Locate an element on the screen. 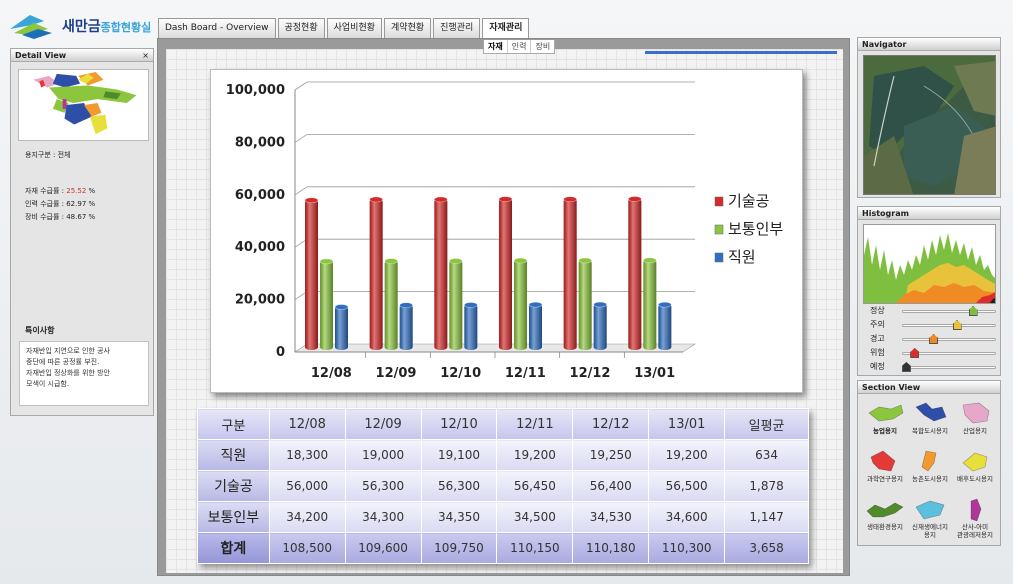 The width and height of the screenshot is (1013, 584). x-tick-label: 13/01 is located at coordinates (654, 373).